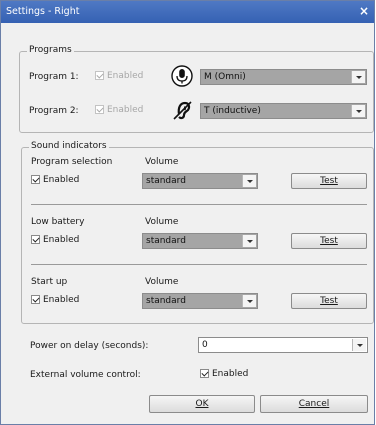 Image resolution: width=376 pixels, height=425 pixels. What do you see at coordinates (162, 222) in the screenshot?
I see `low-battery-volume-label: Volume` at bounding box center [162, 222].